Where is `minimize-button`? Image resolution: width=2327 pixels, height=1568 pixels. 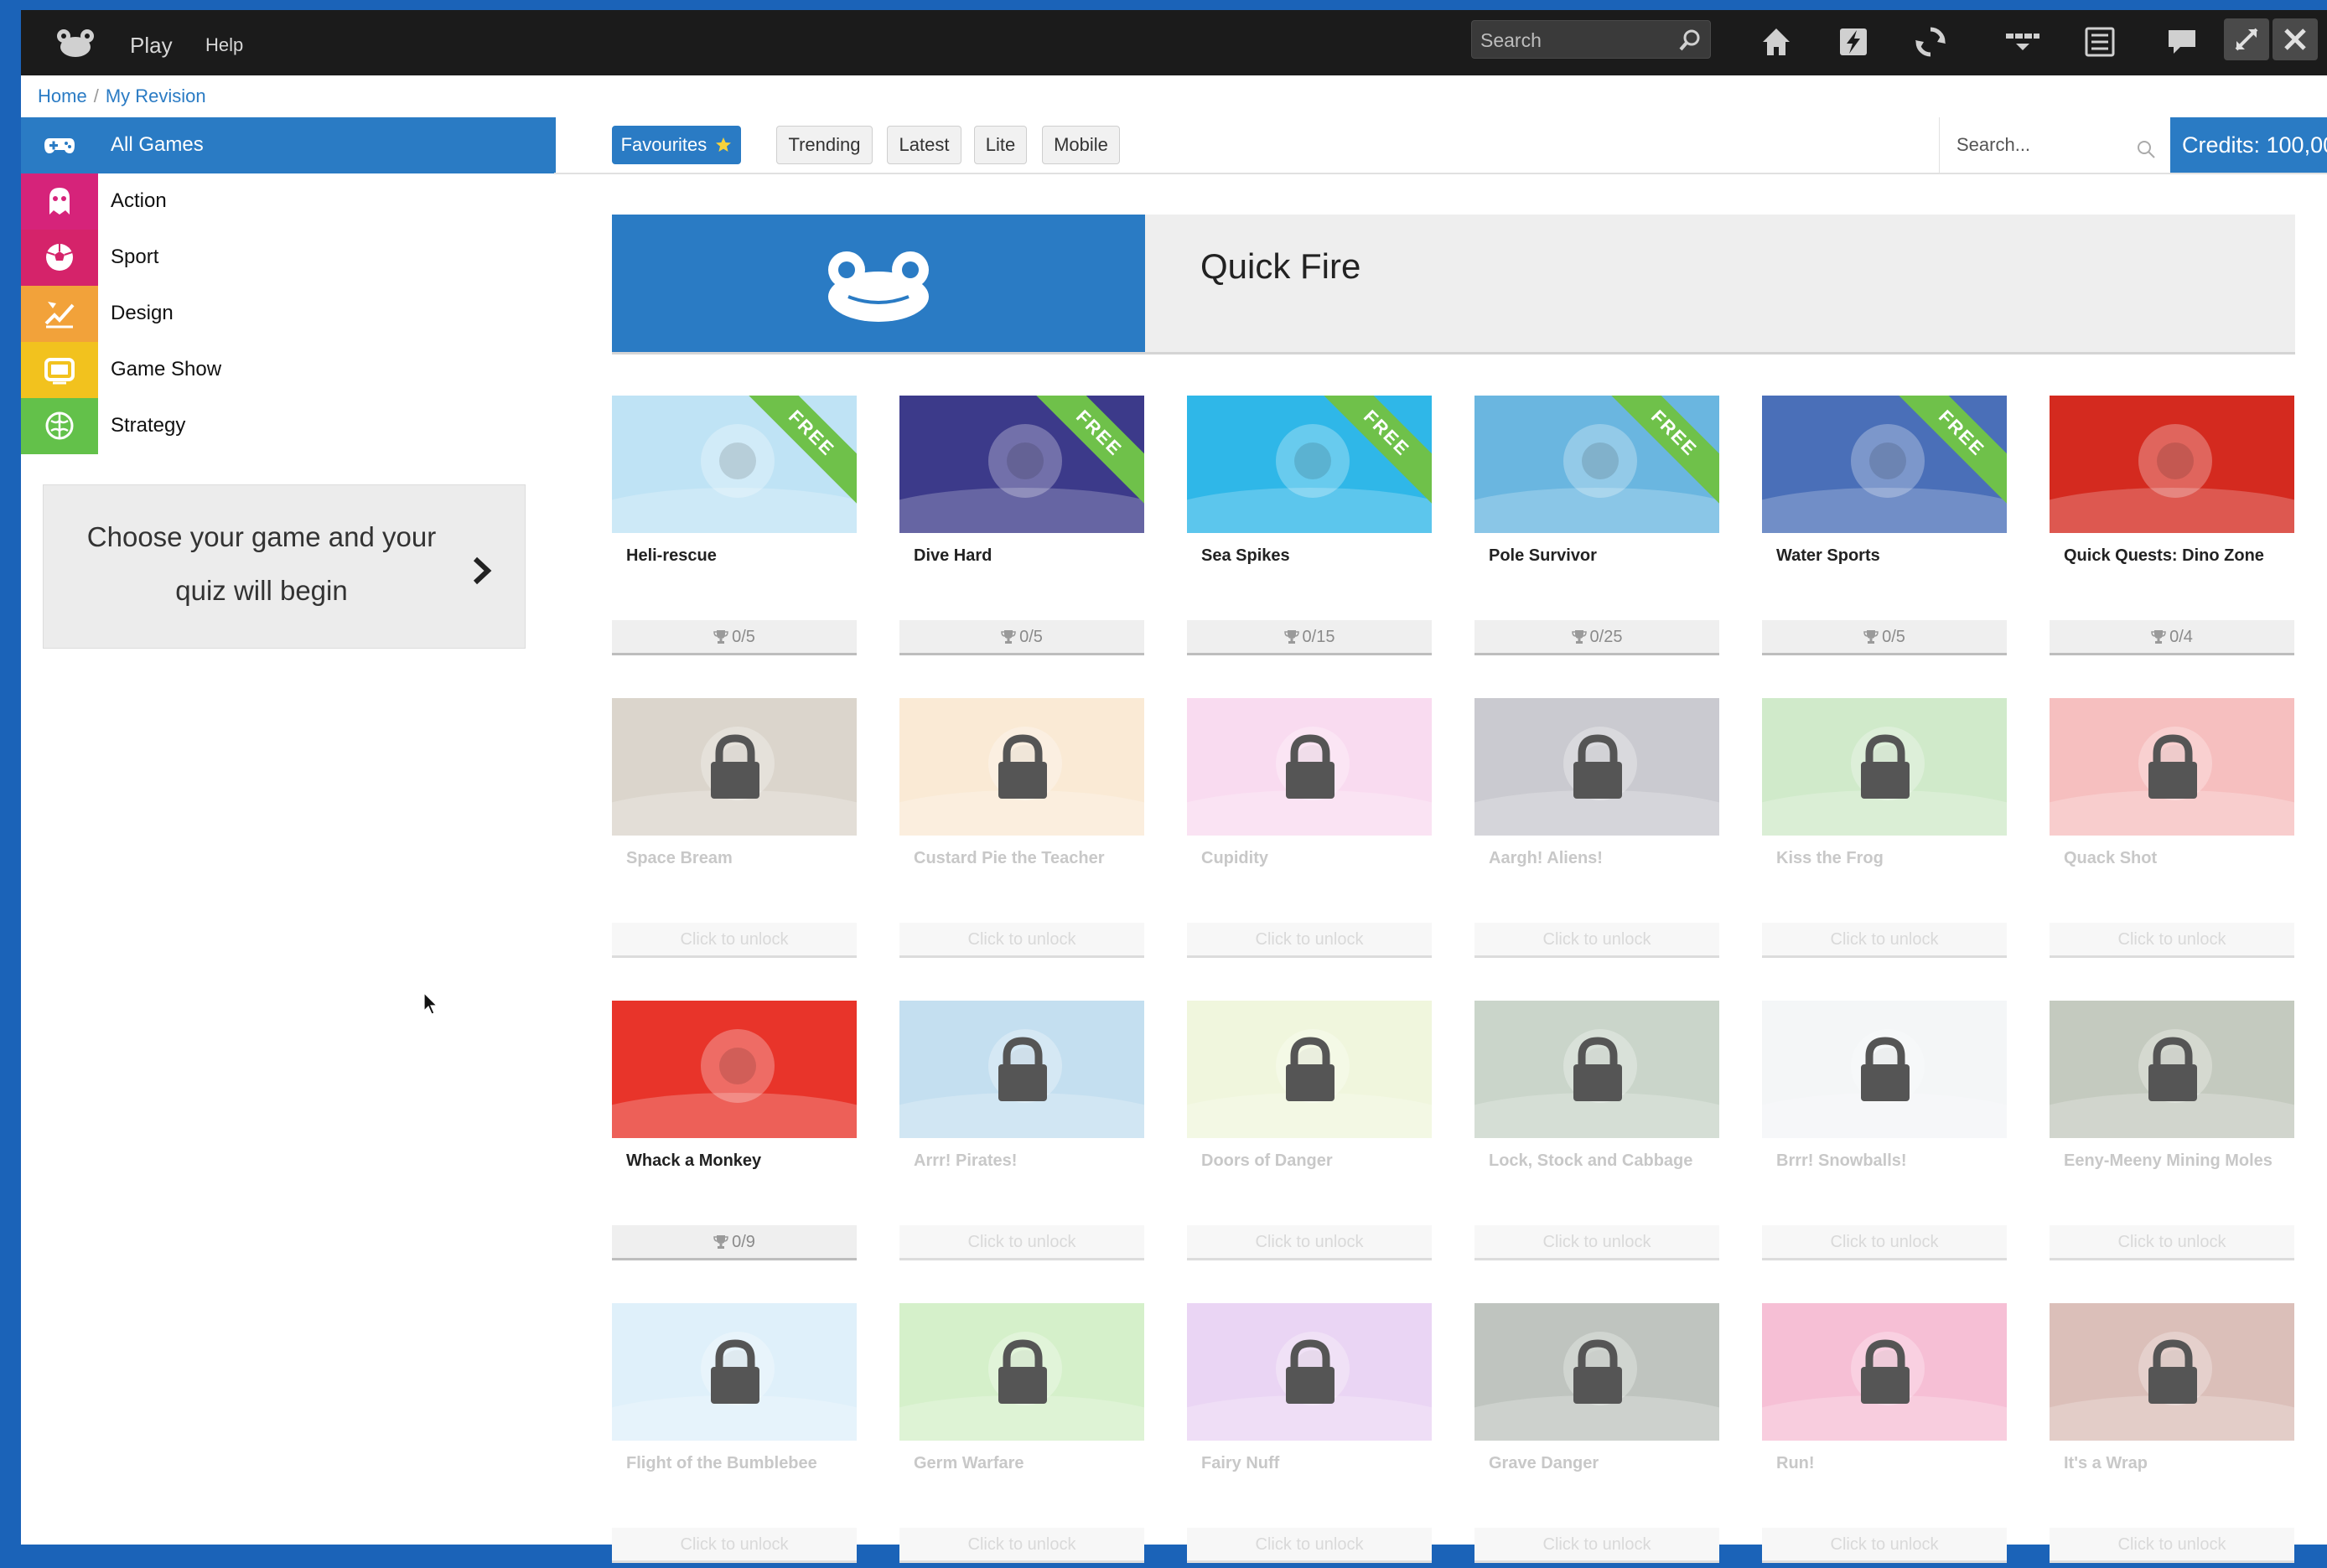
minimize-button is located at coordinates (2246, 39).